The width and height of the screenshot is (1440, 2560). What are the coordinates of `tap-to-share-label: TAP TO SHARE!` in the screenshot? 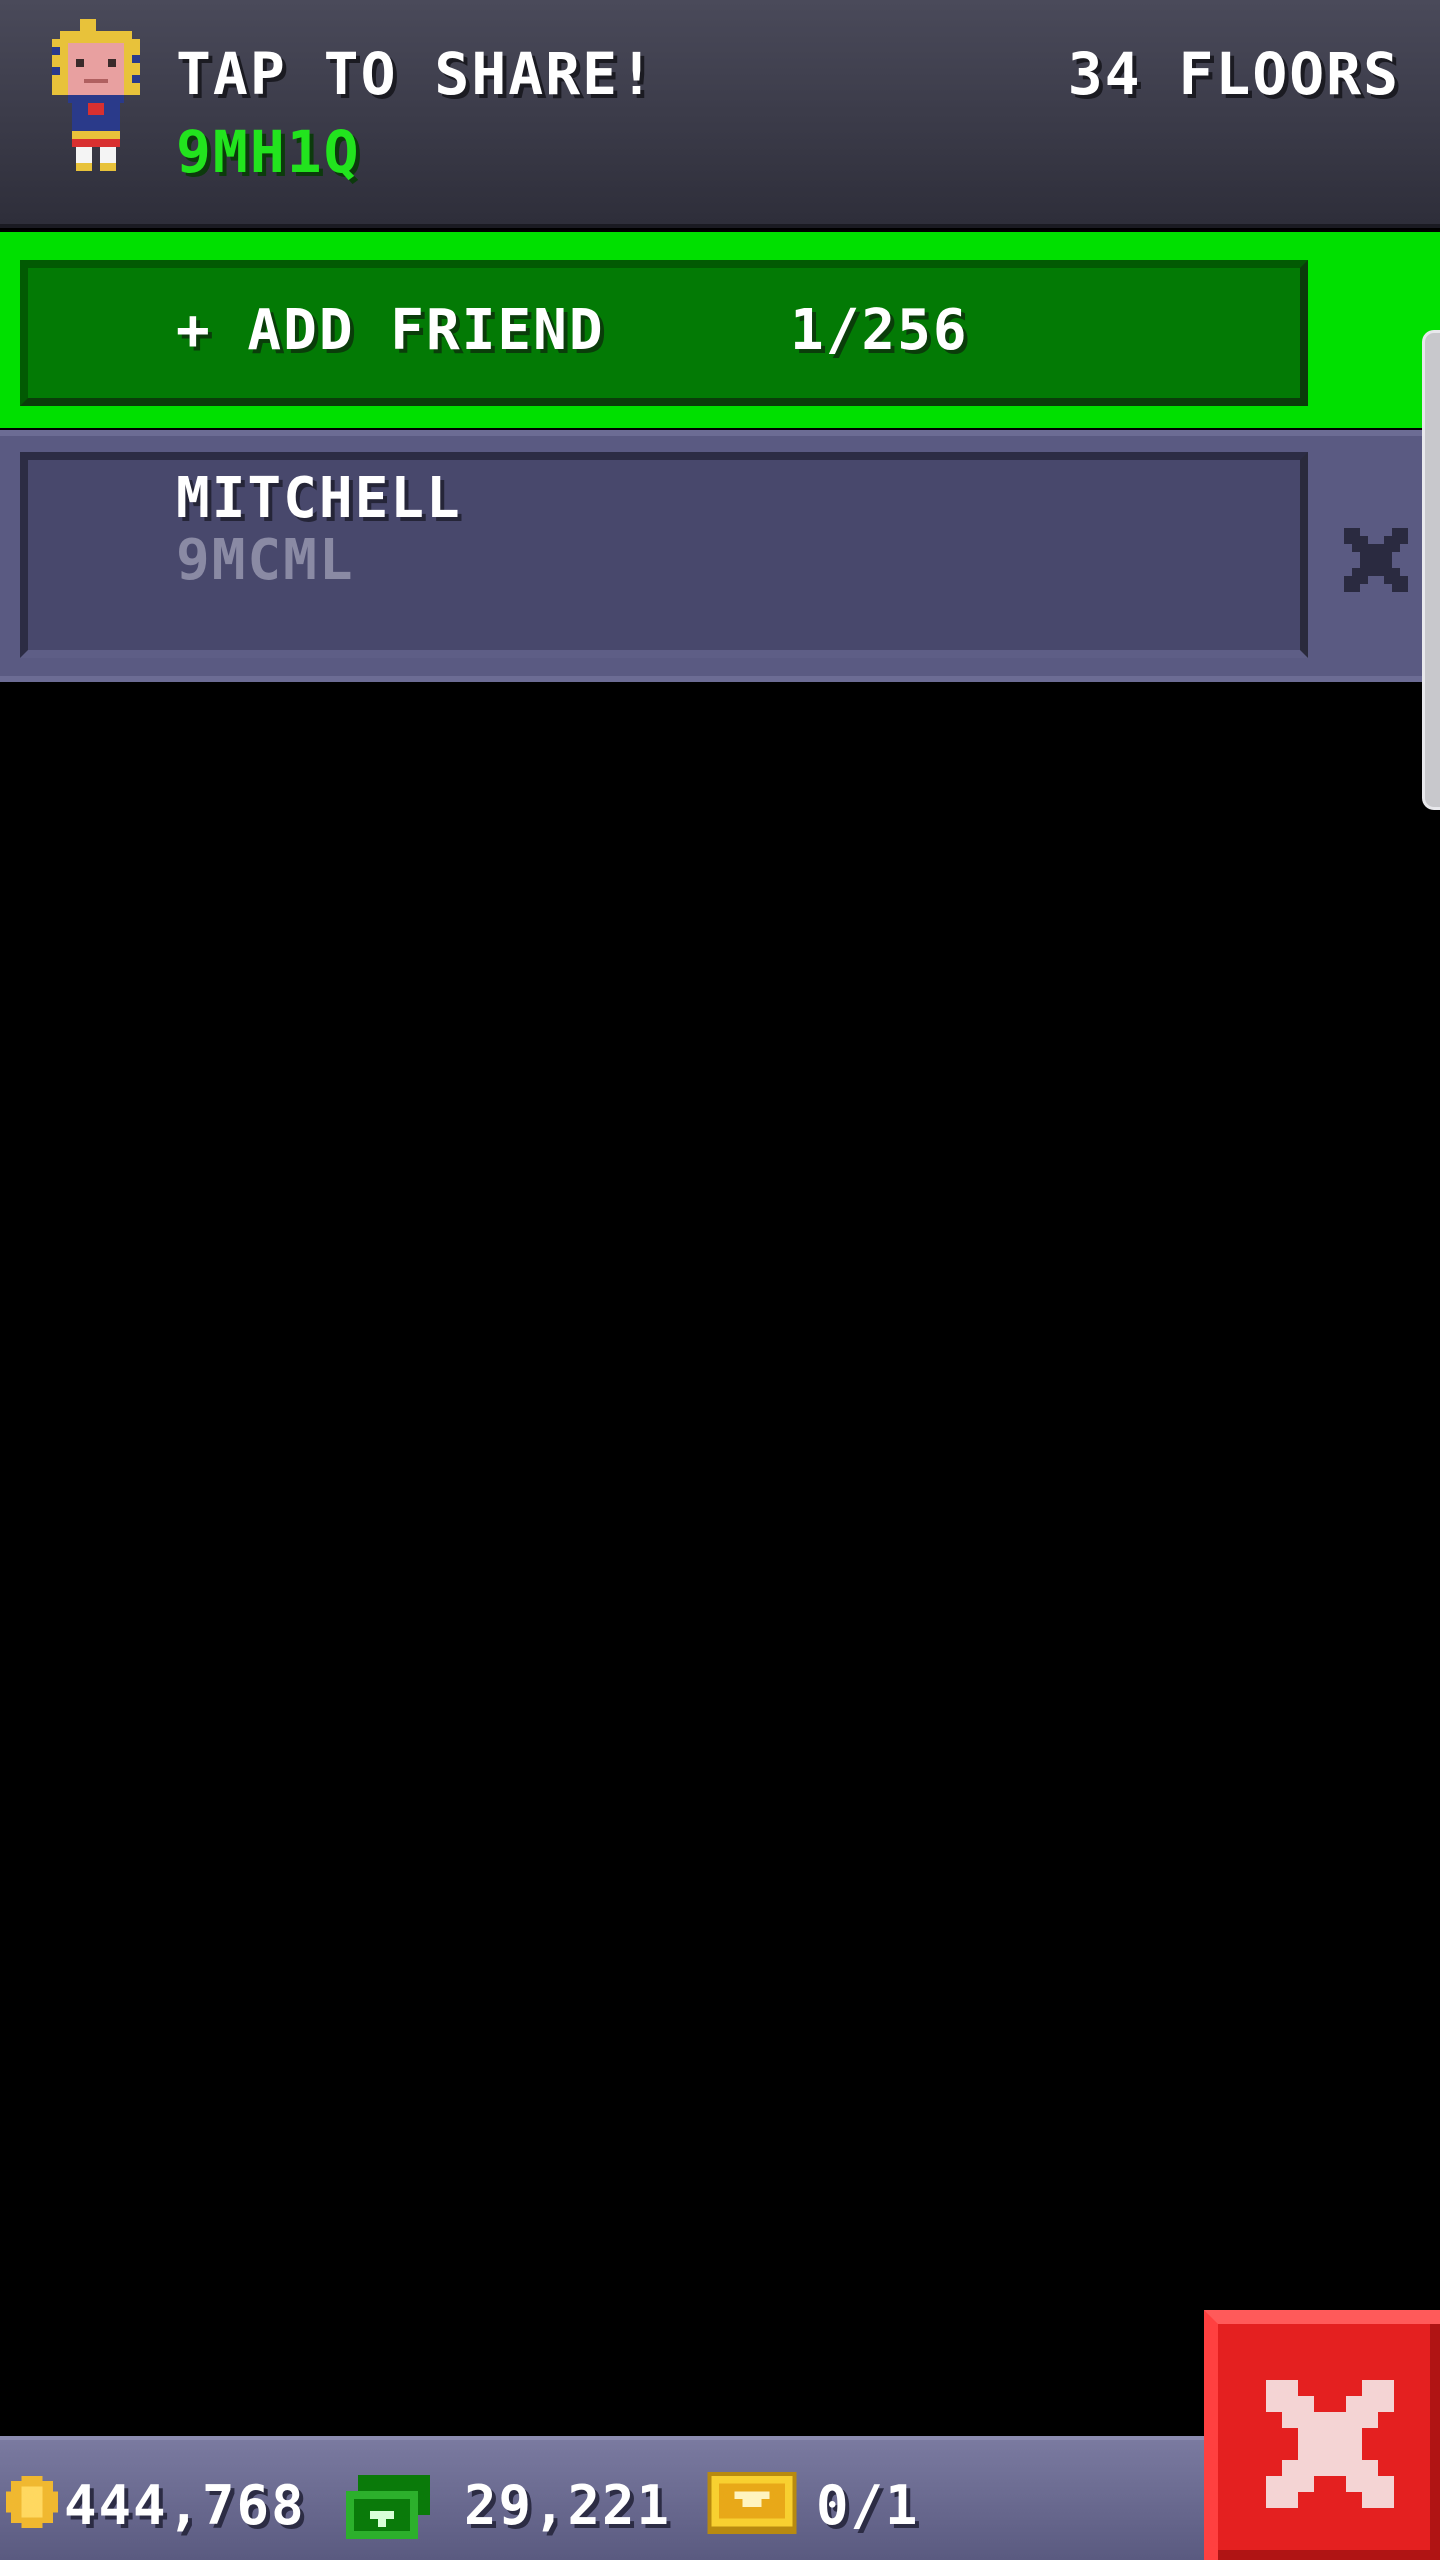 It's located at (416, 74).